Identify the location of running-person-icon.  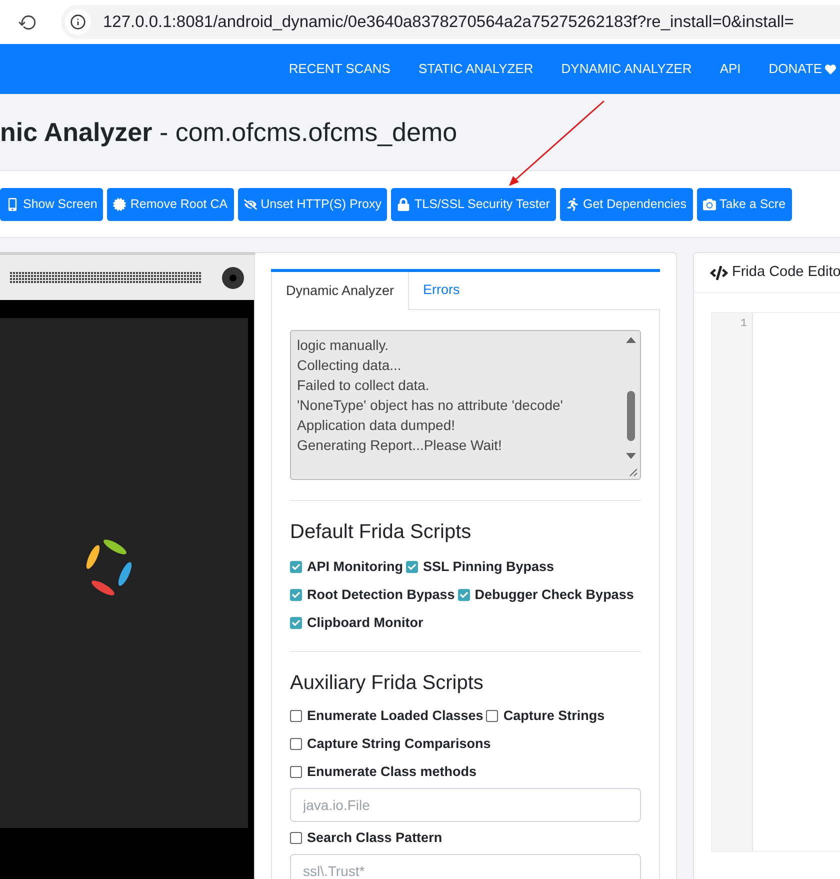
(572, 204).